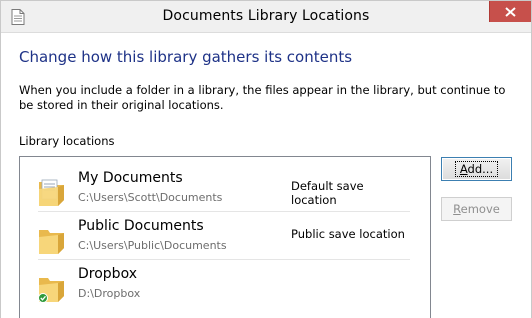 The width and height of the screenshot is (532, 318). I want to click on remove-button-label: Remove, so click(476, 209).